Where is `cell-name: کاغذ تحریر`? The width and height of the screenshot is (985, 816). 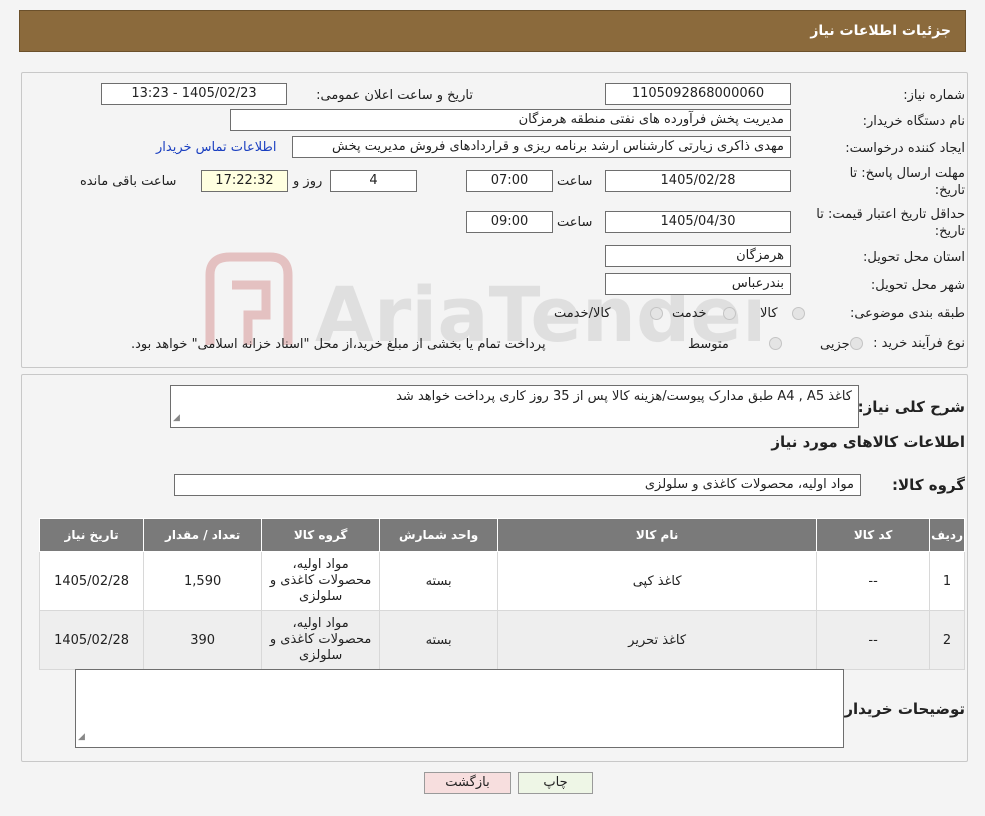 cell-name: کاغذ تحریر is located at coordinates (657, 640).